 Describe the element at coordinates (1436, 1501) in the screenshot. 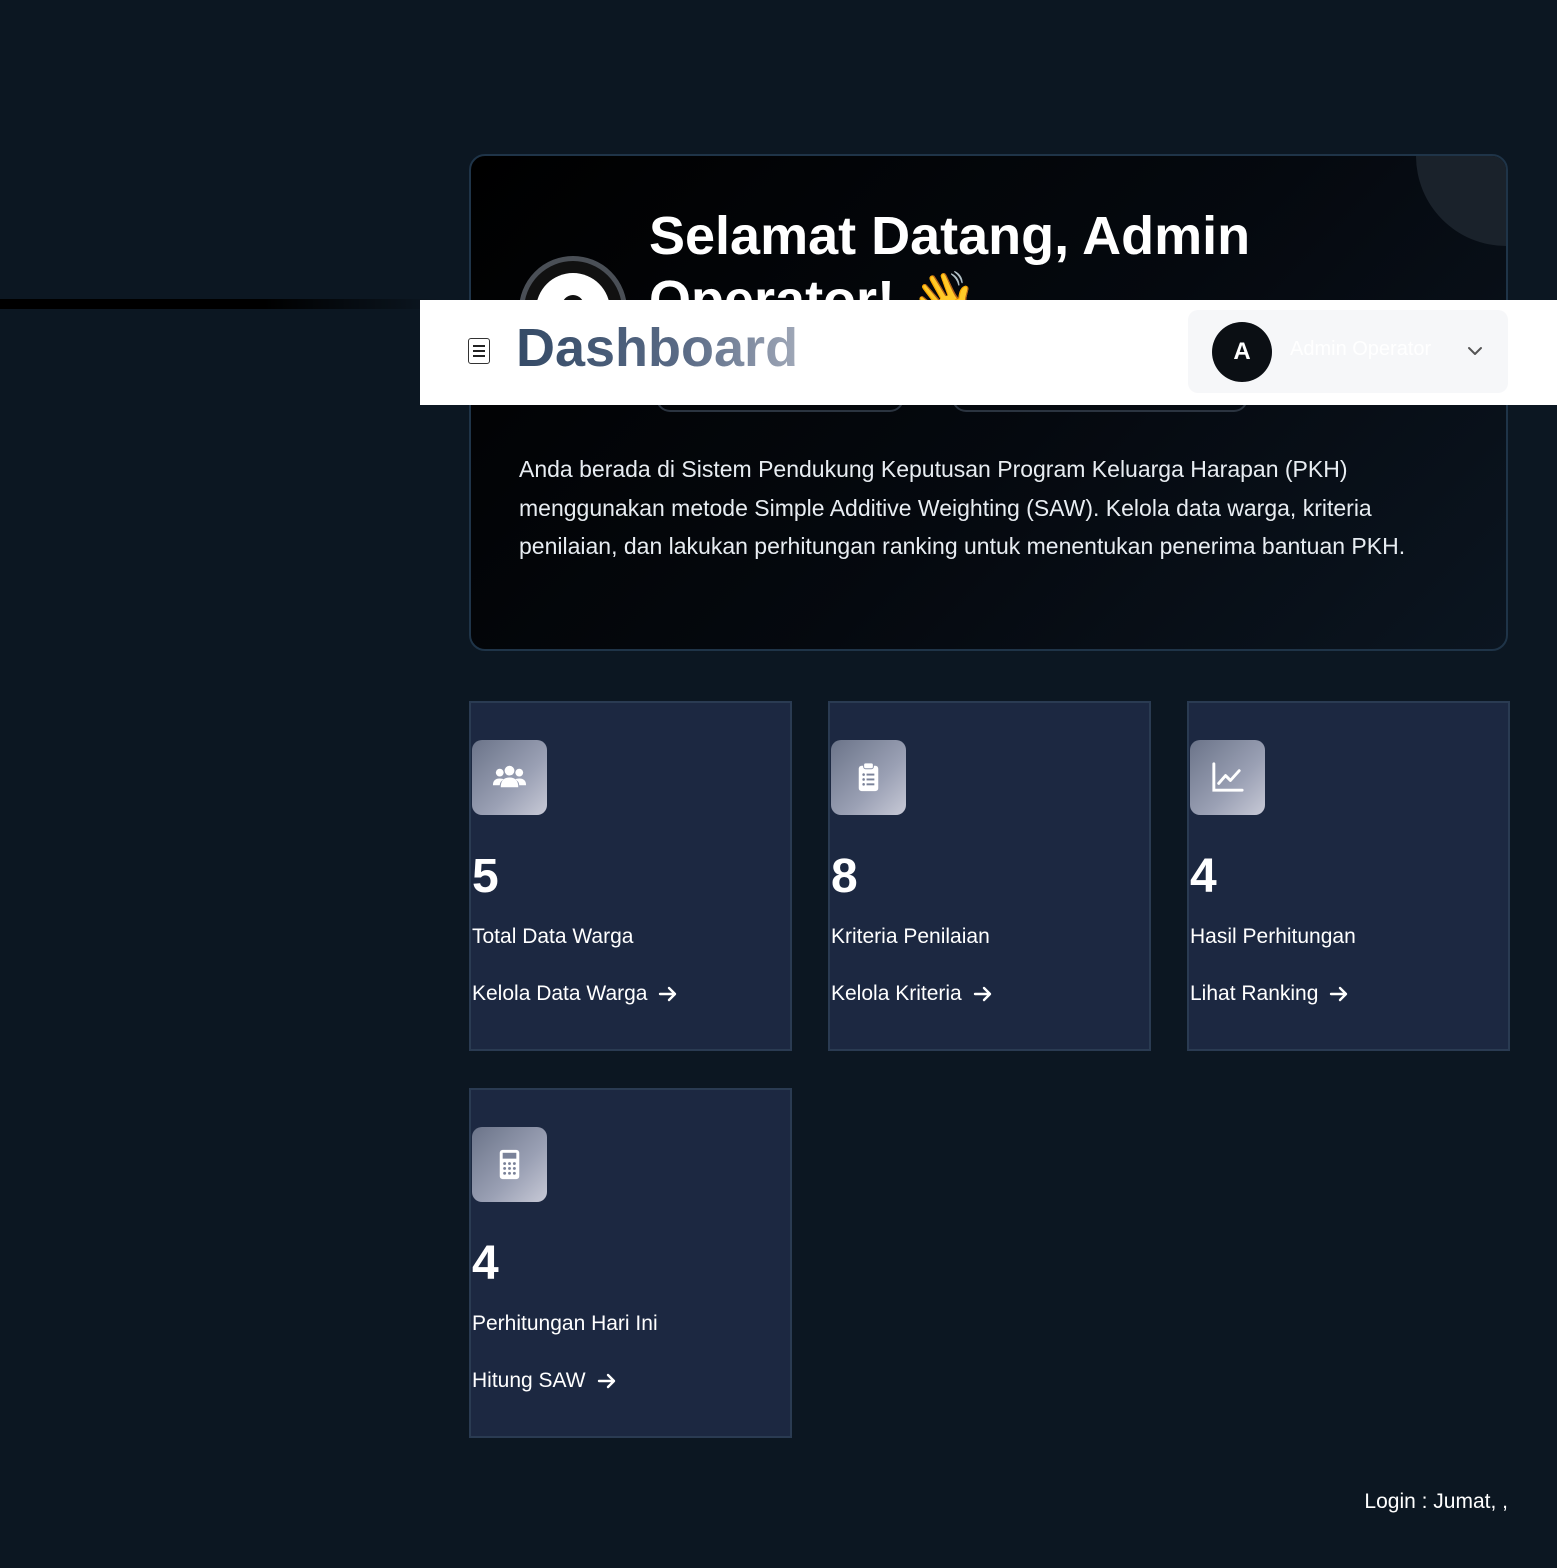

I see `login-info: Login : Jumat, ,` at that location.